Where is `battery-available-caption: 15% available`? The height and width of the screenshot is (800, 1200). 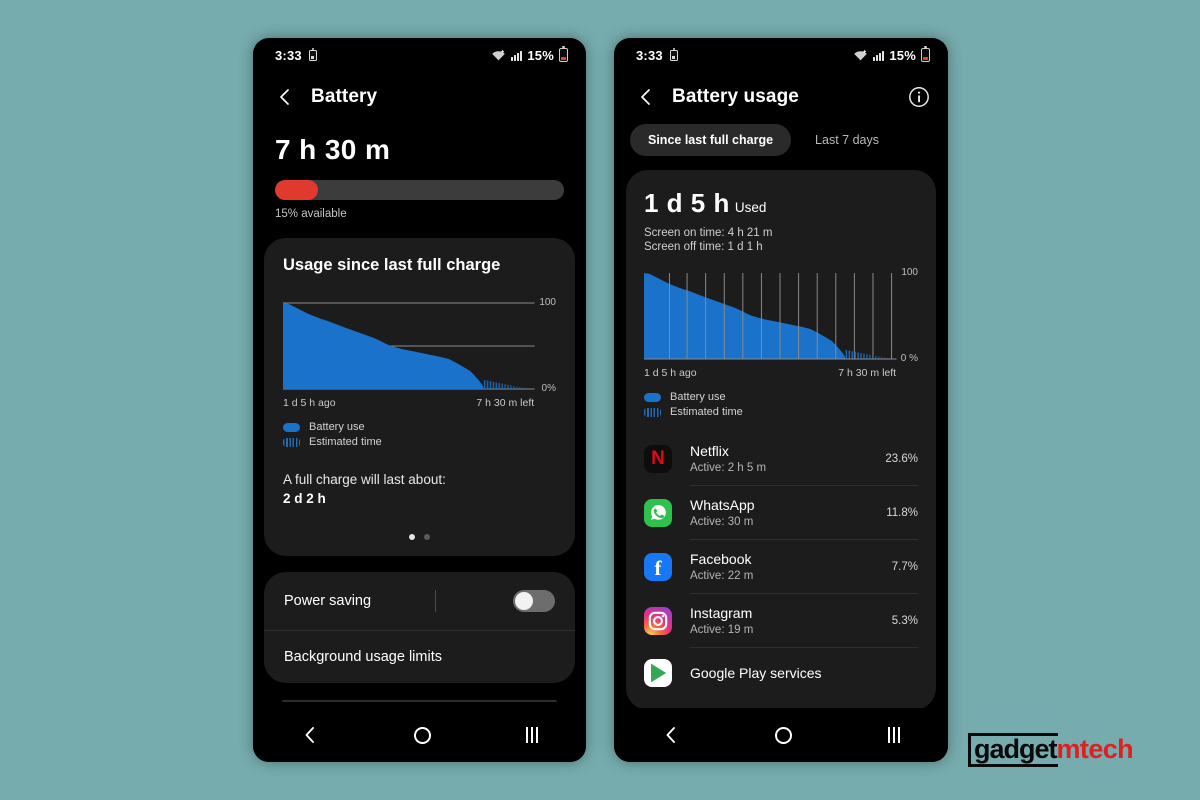
battery-available-caption: 15% available is located at coordinates (311, 214).